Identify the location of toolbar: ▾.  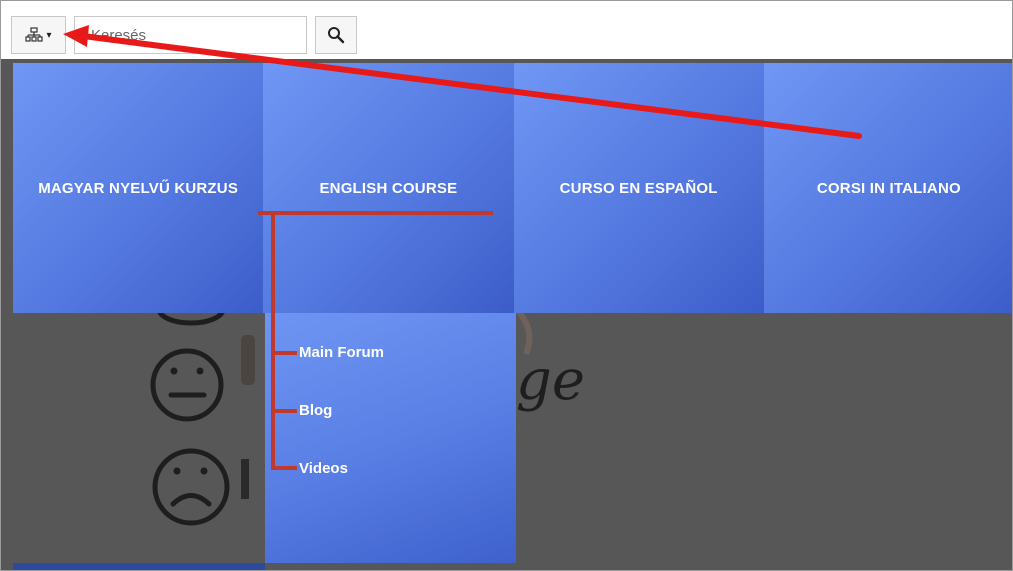
(506, 30).